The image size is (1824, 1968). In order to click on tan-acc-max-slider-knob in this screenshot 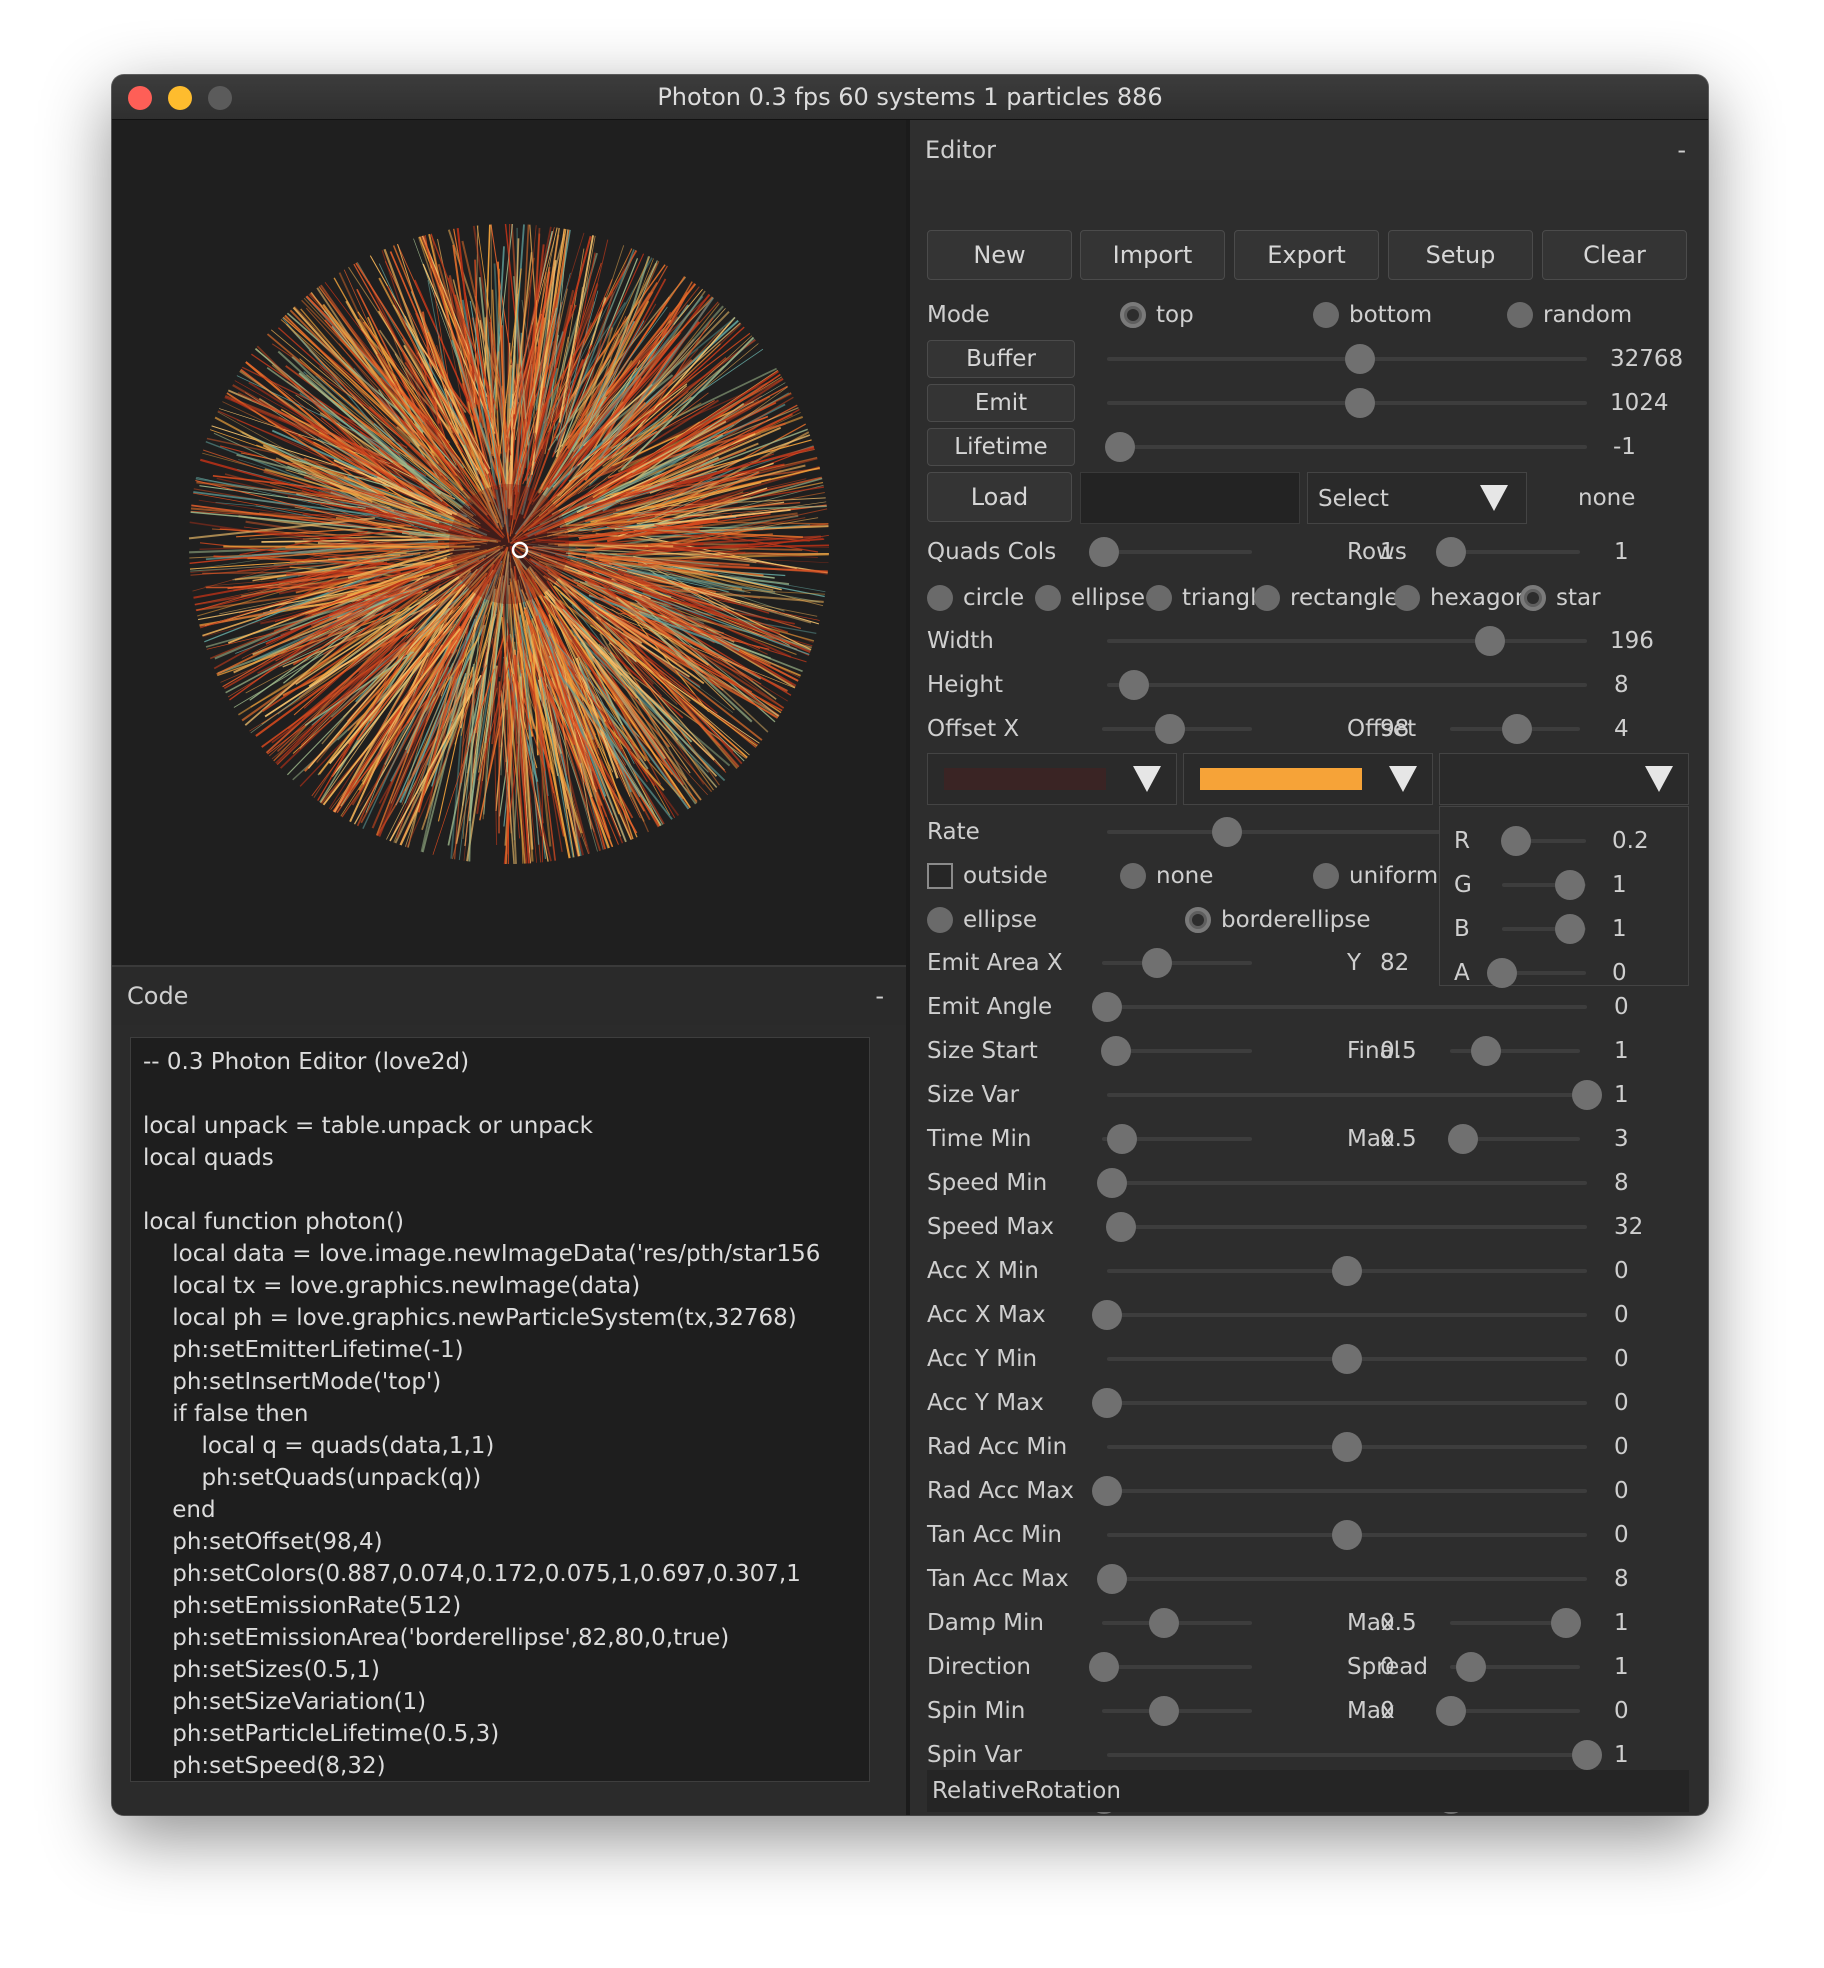, I will do `click(1111, 1579)`.